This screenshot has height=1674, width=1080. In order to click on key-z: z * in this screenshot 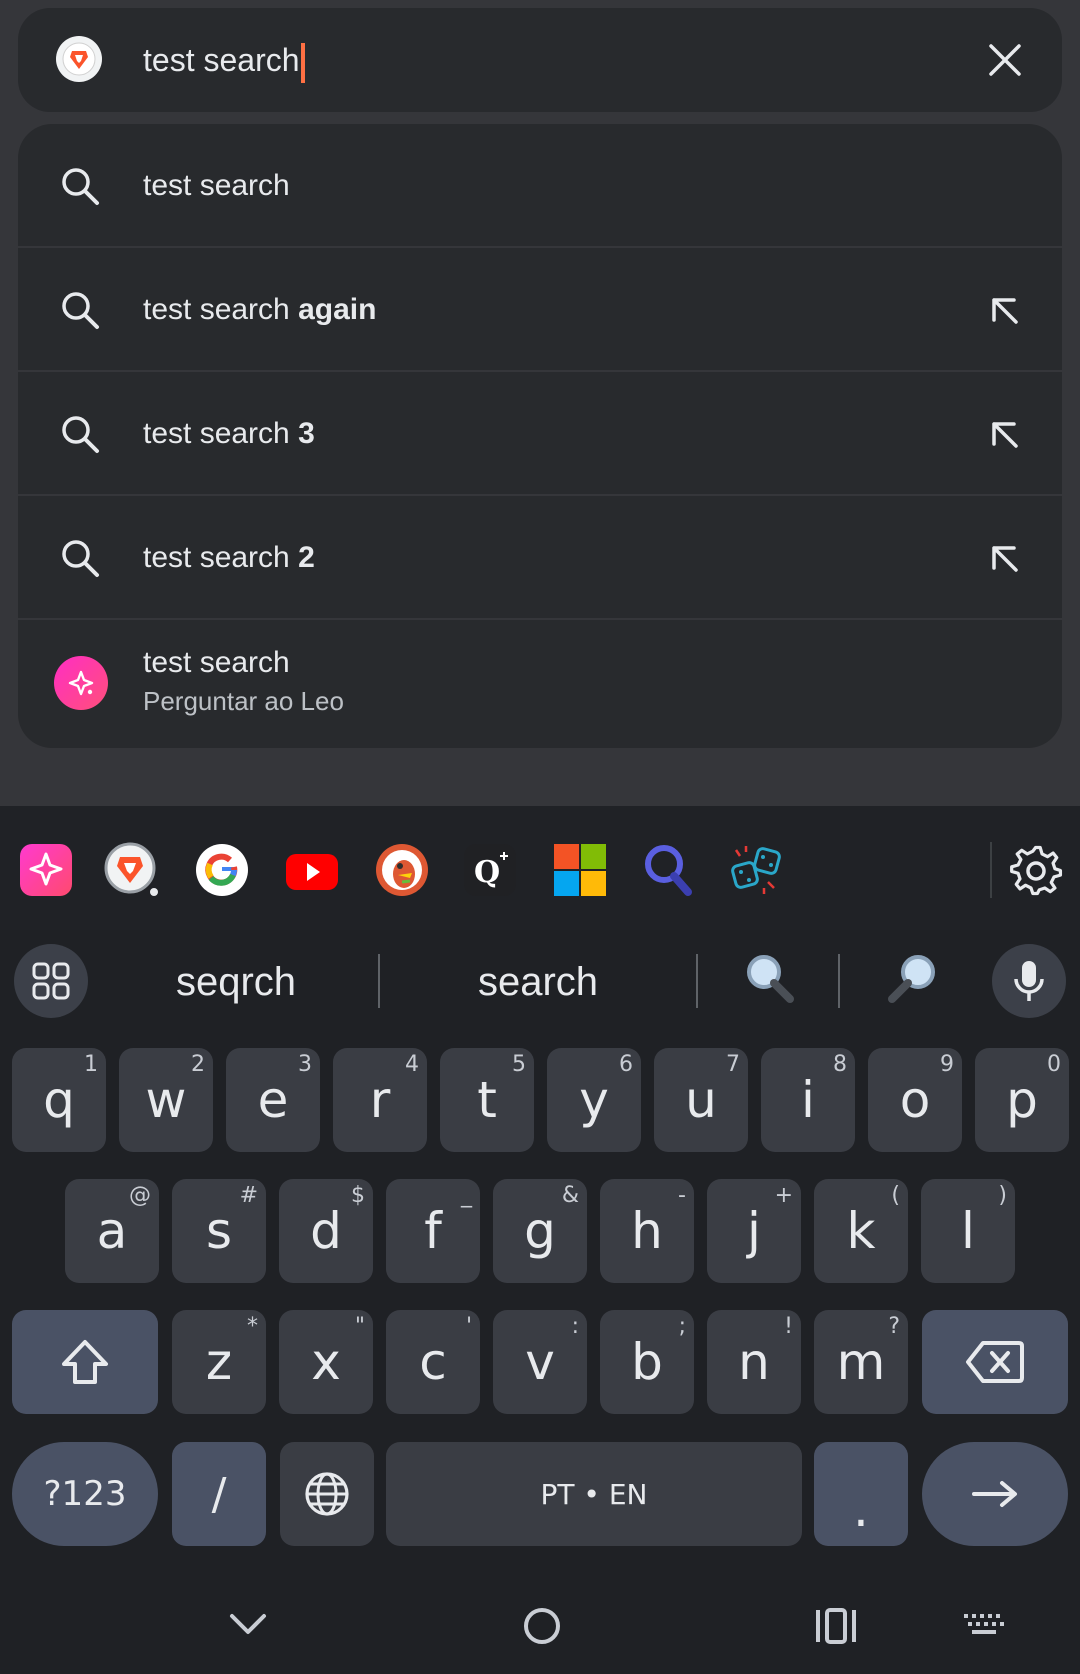, I will do `click(219, 1362)`.